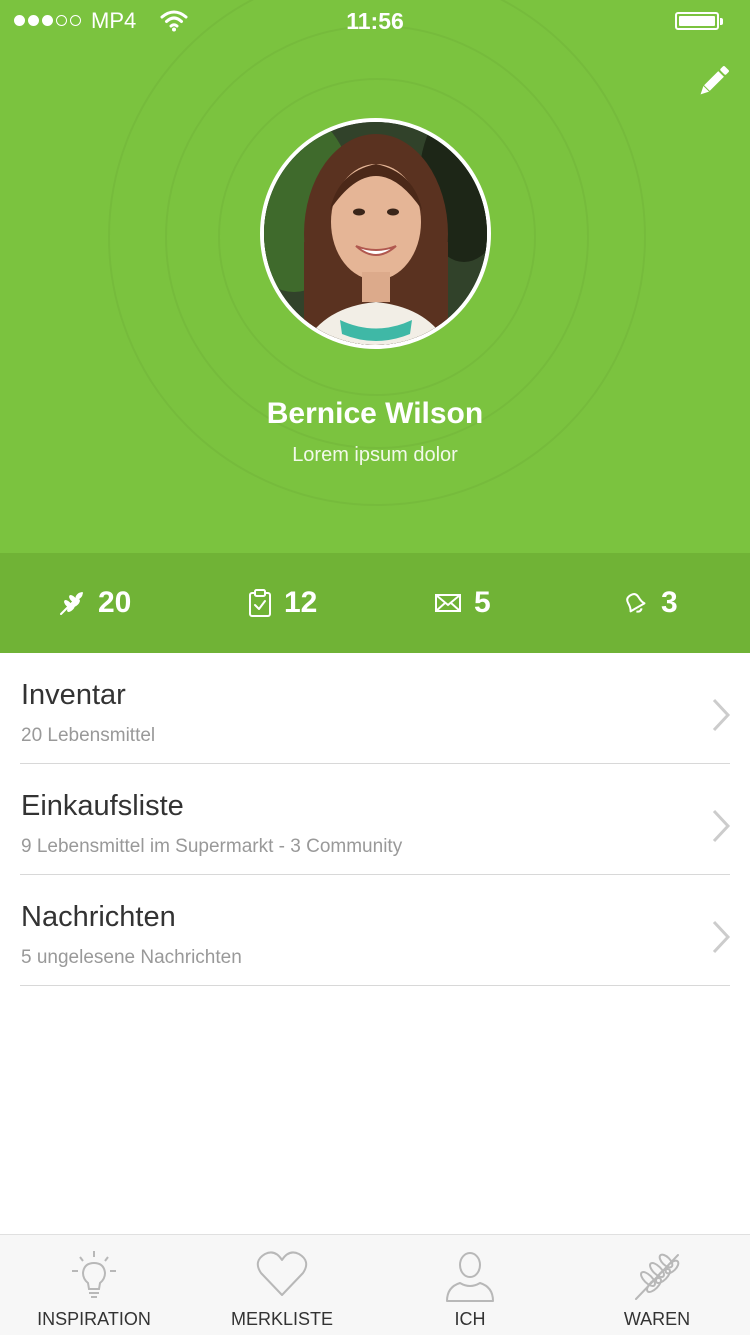  I want to click on list-item-subtitle: 20 Lebensmittel, so click(88, 735).